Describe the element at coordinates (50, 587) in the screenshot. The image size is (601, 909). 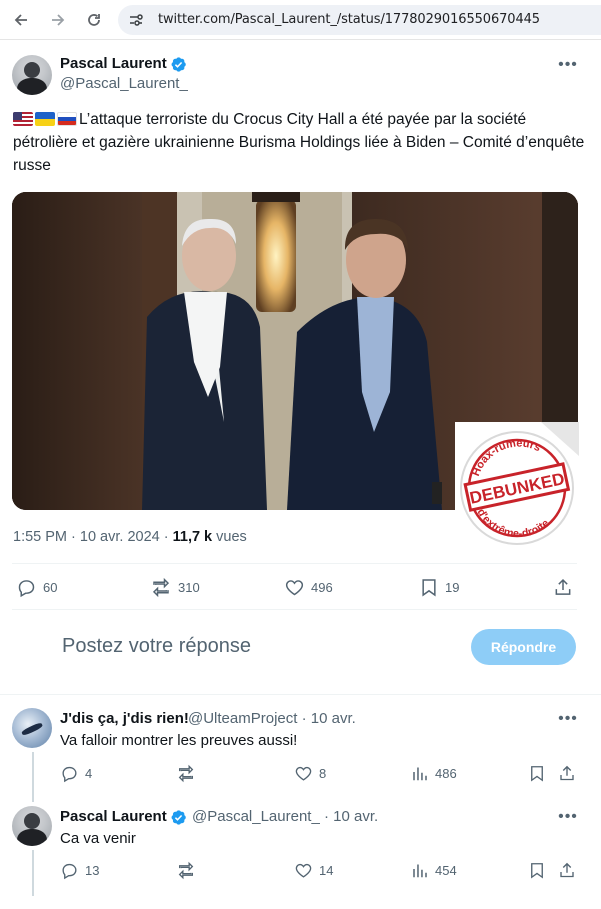
I see `reply-count: 60` at that location.